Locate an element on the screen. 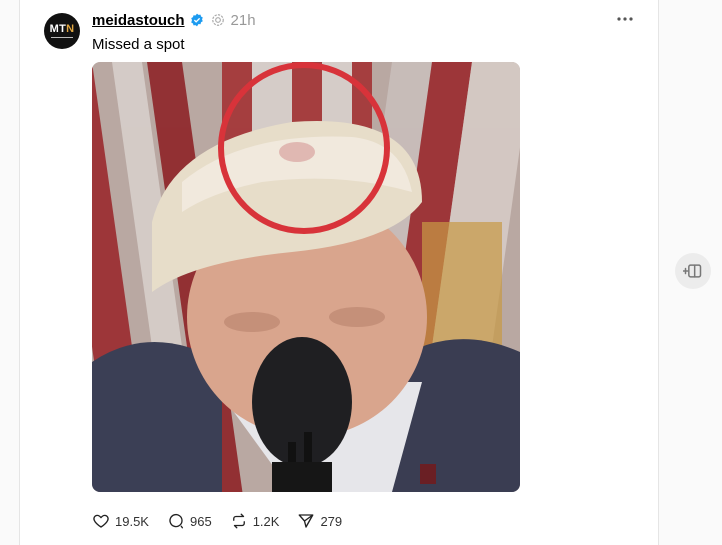 The image size is (722, 545). avatar: MTN is located at coordinates (62, 31).